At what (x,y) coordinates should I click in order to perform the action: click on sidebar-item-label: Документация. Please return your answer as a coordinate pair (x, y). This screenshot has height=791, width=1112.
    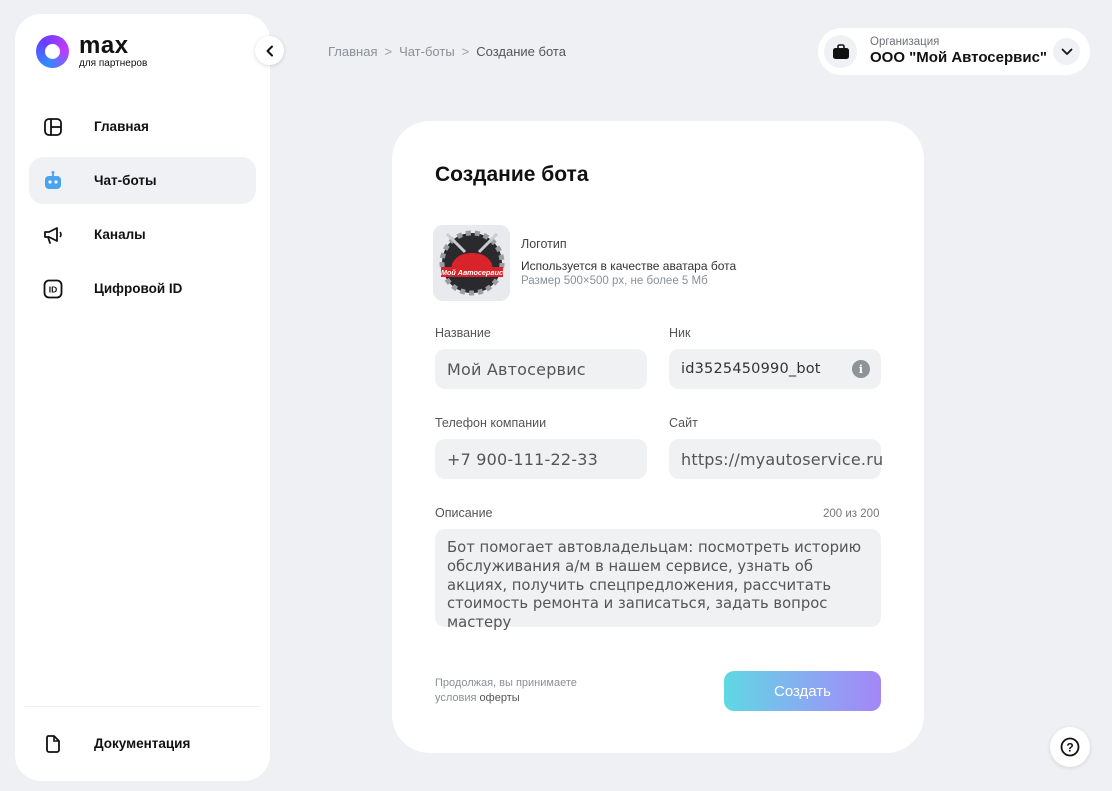
    Looking at the image, I should click on (142, 743).